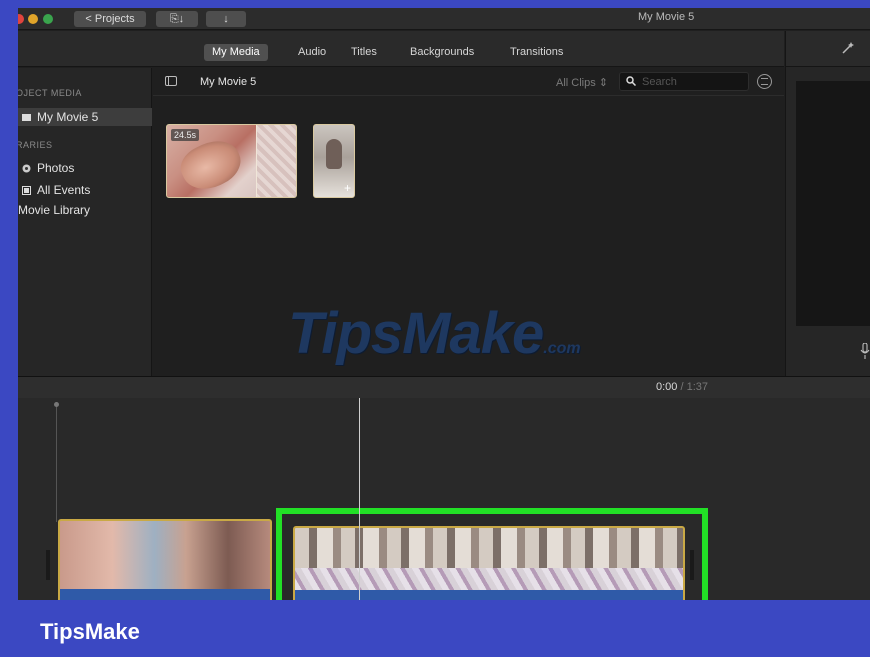  Describe the element at coordinates (171, 81) in the screenshot. I see `sidebar-toggle-icon` at that location.